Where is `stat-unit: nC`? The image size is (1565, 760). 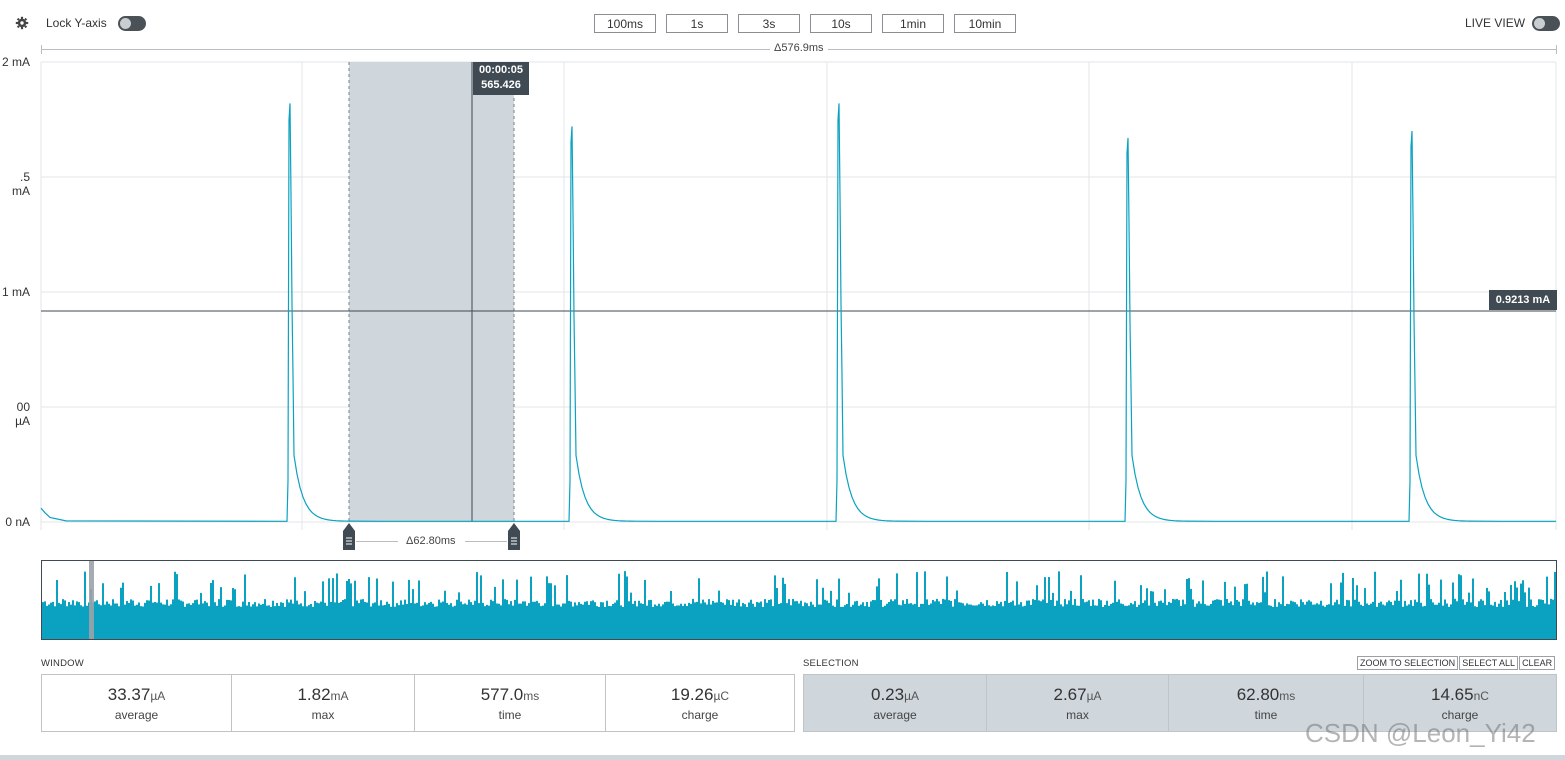 stat-unit: nC is located at coordinates (1481, 696).